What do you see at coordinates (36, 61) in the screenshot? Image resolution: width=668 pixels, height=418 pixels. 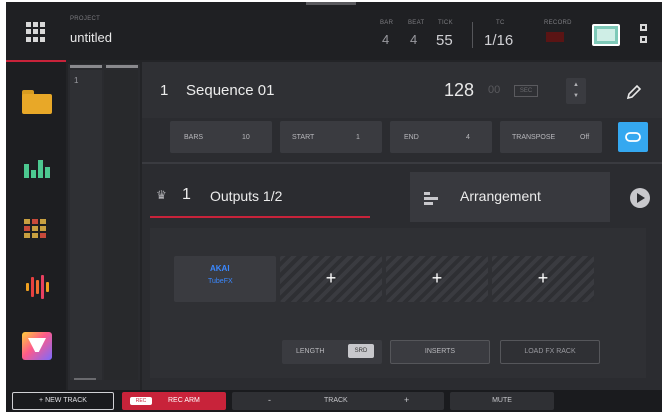 I see `left-column-accent` at bounding box center [36, 61].